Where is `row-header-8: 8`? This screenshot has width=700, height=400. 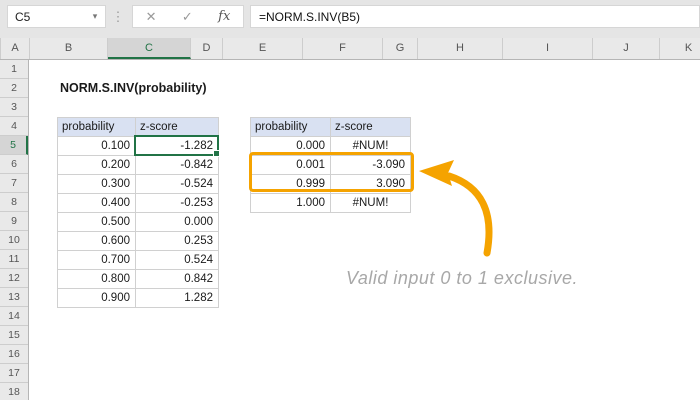 row-header-8: 8 is located at coordinates (14, 202).